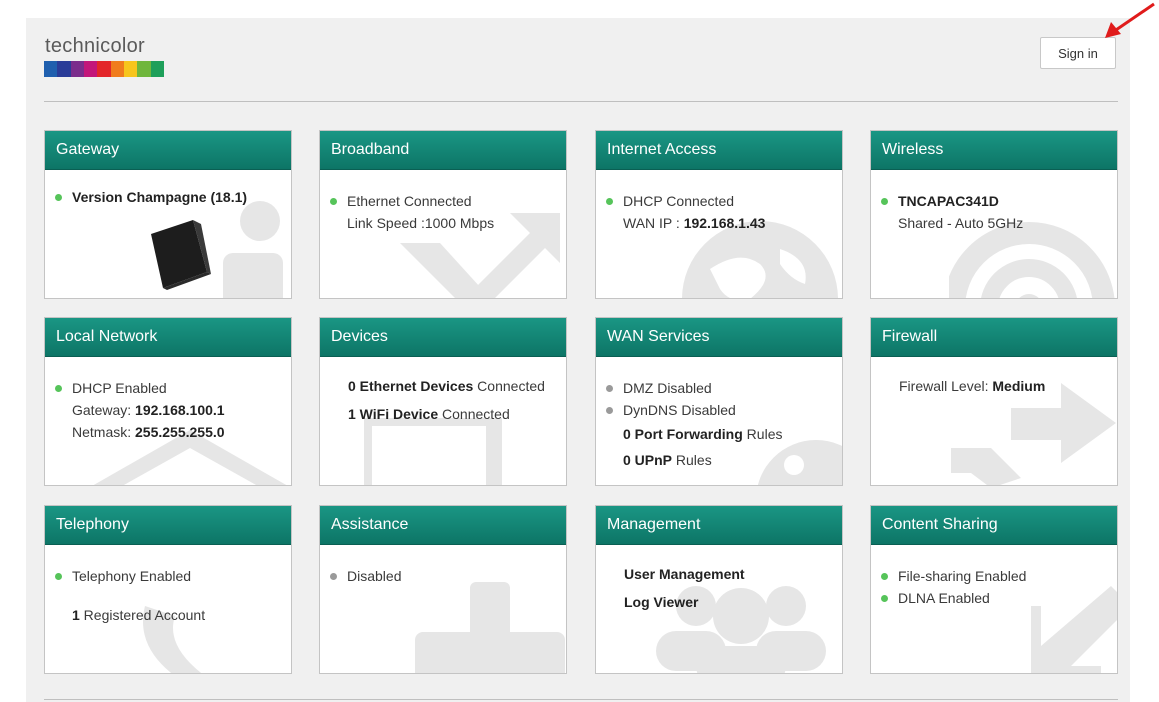 This screenshot has width=1159, height=702. Describe the element at coordinates (180, 432) in the screenshot. I see `local-netmask-value: 255.255.255.0` at that location.